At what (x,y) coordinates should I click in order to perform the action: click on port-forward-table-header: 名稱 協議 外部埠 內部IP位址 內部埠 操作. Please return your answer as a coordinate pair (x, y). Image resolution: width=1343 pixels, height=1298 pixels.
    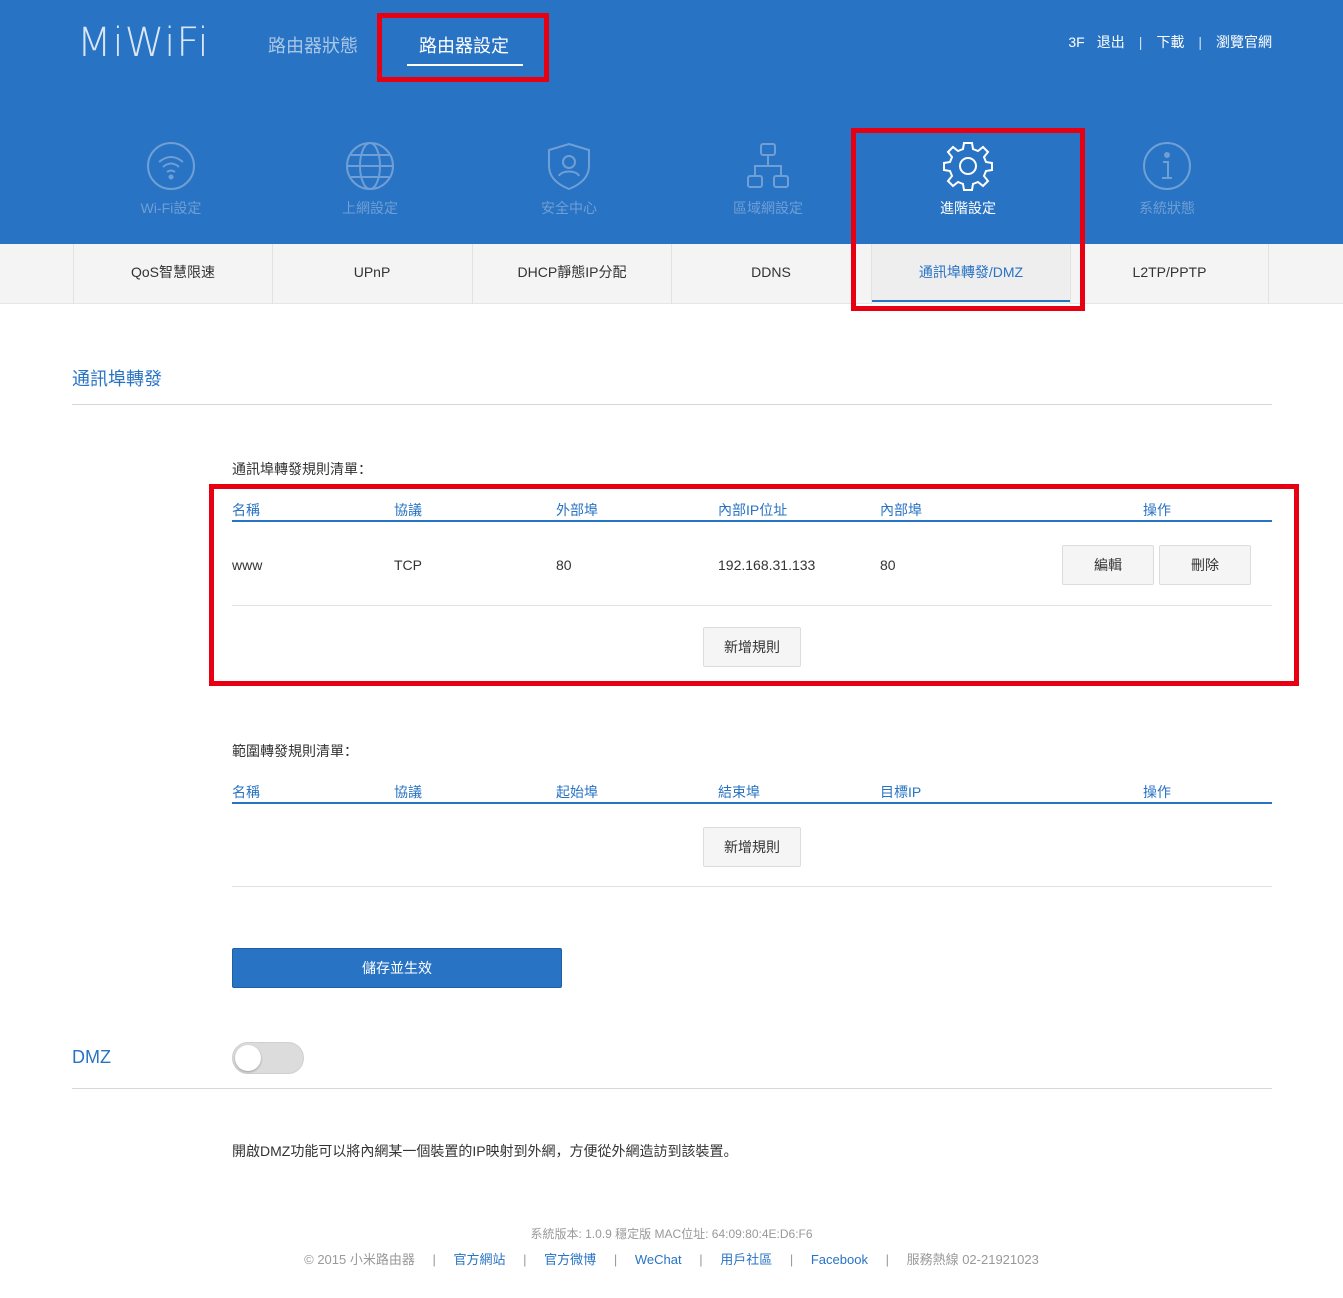
    Looking at the image, I should click on (752, 506).